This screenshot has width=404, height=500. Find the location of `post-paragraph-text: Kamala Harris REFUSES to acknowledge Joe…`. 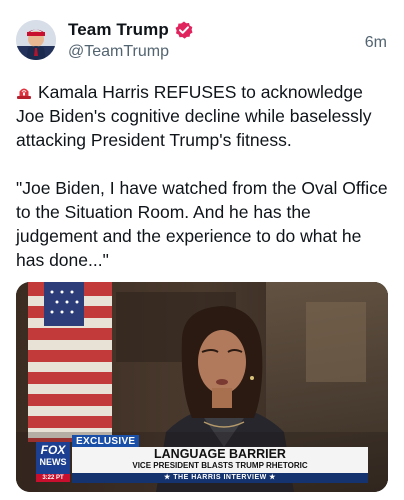

post-paragraph-text: Kamala Harris REFUSES to acknowledge Joe… is located at coordinates (194, 116).